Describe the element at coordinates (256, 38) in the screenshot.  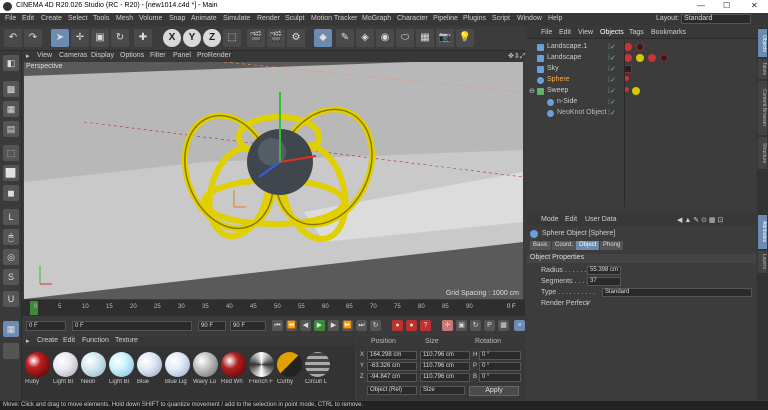
I see `render-view-icon: 🎬` at that location.